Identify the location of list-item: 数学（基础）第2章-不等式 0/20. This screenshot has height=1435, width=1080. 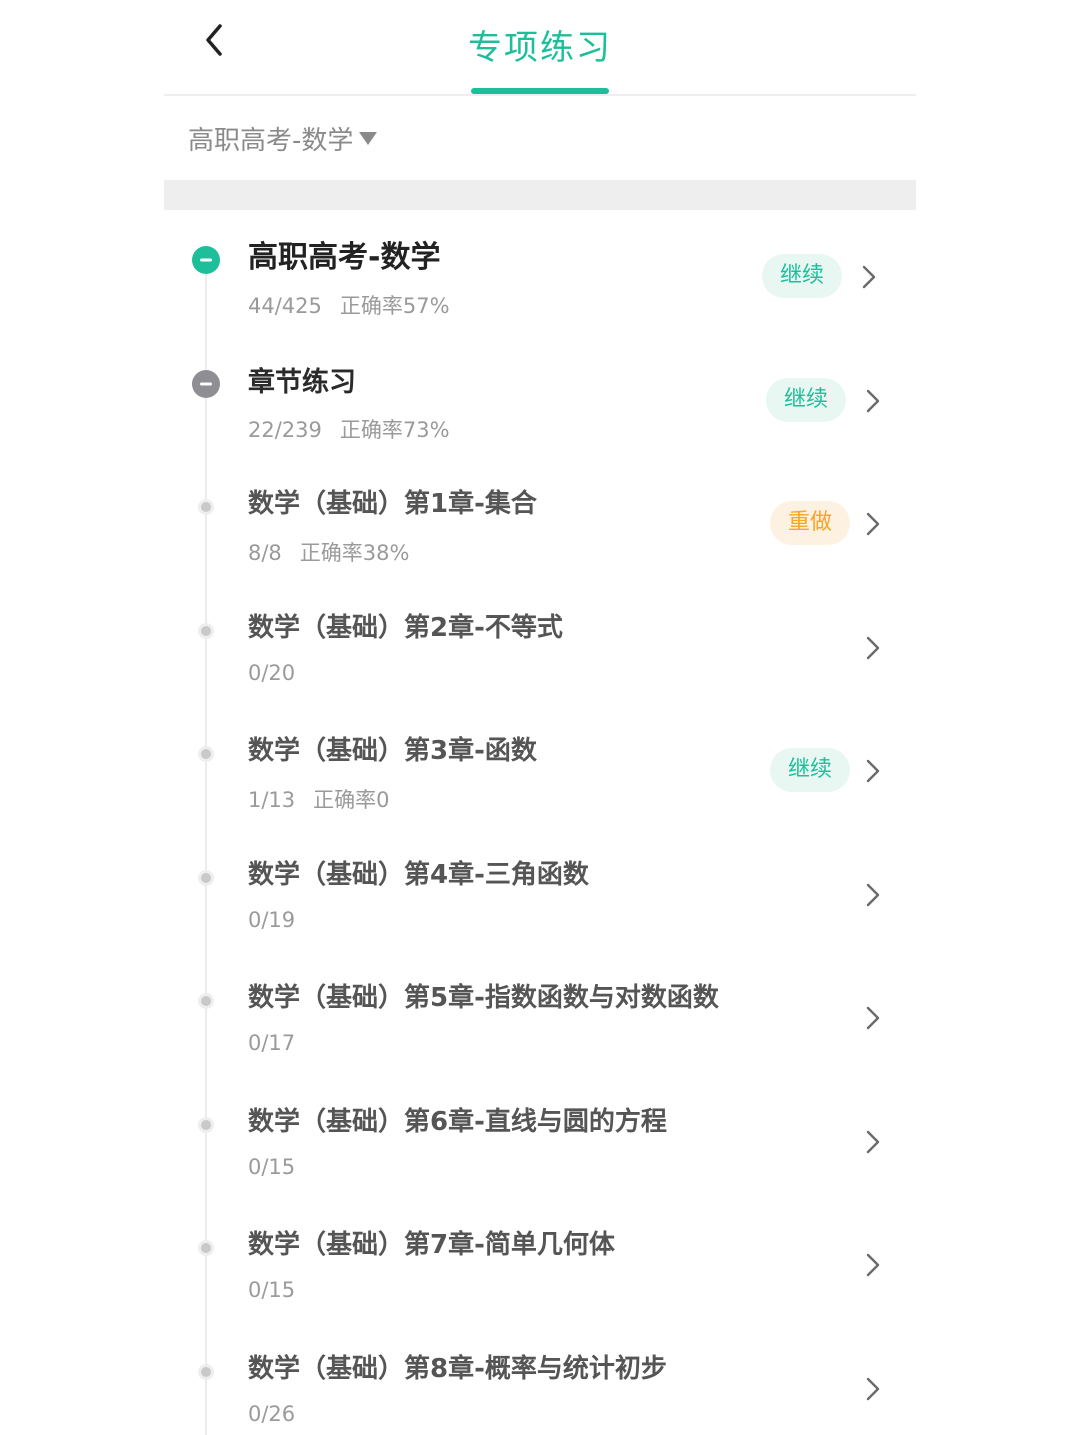
(540, 668).